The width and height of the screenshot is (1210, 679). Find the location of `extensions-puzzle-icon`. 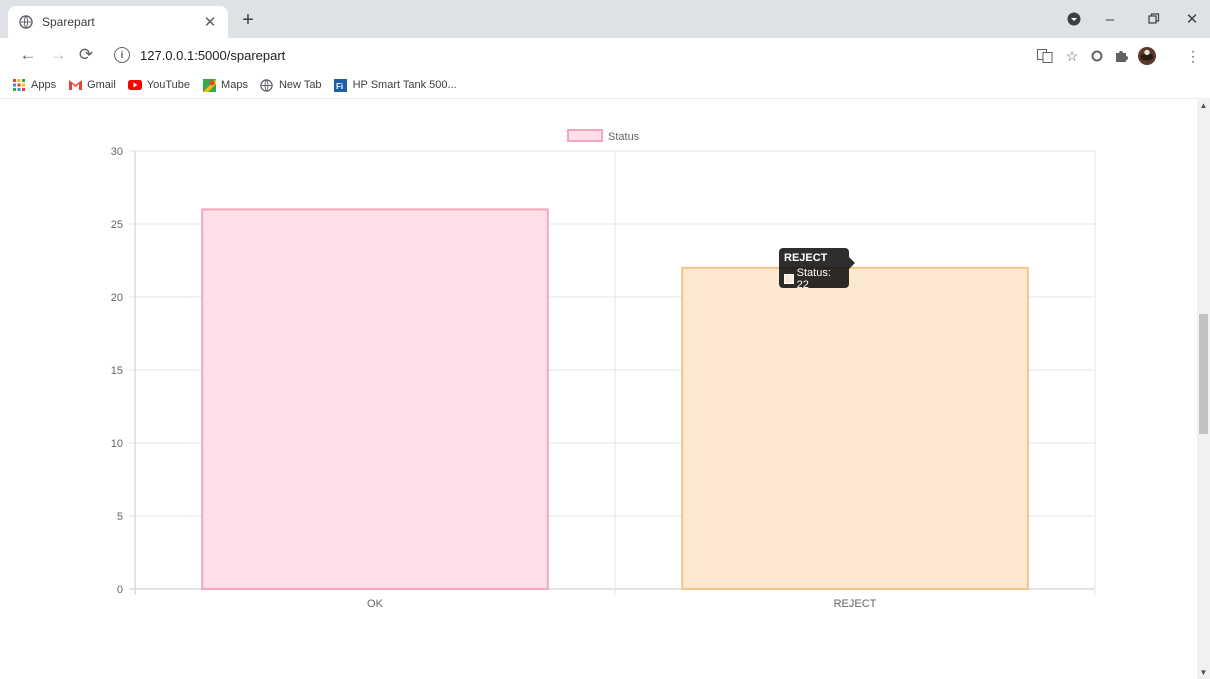

extensions-puzzle-icon is located at coordinates (1121, 56).